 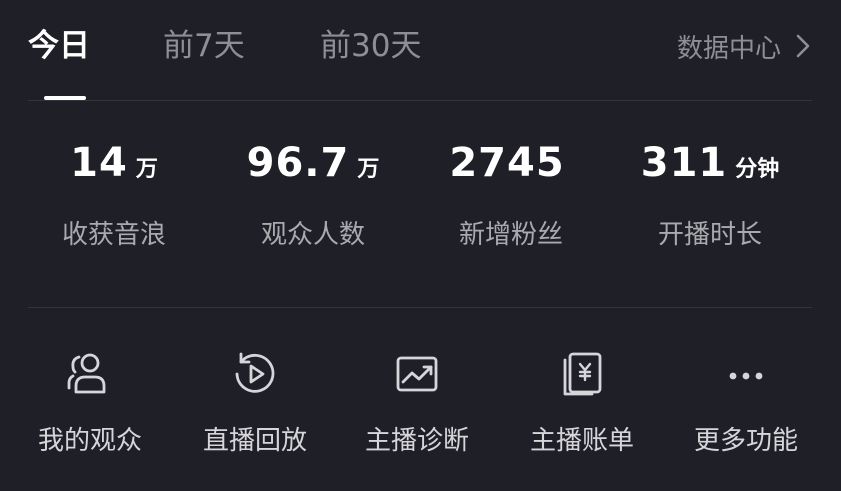 What do you see at coordinates (728, 48) in the screenshot?
I see `data-center-label: 数据中心` at bounding box center [728, 48].